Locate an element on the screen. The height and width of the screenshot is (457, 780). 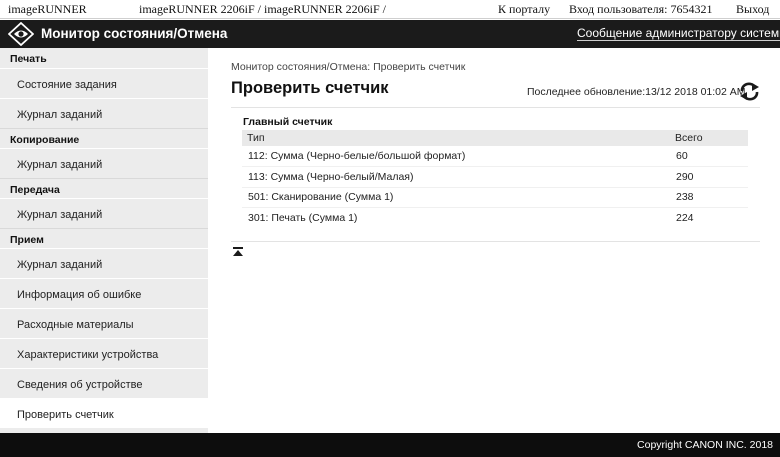
login-info: Вход пользователя: 7654321 is located at coordinates (641, 9).